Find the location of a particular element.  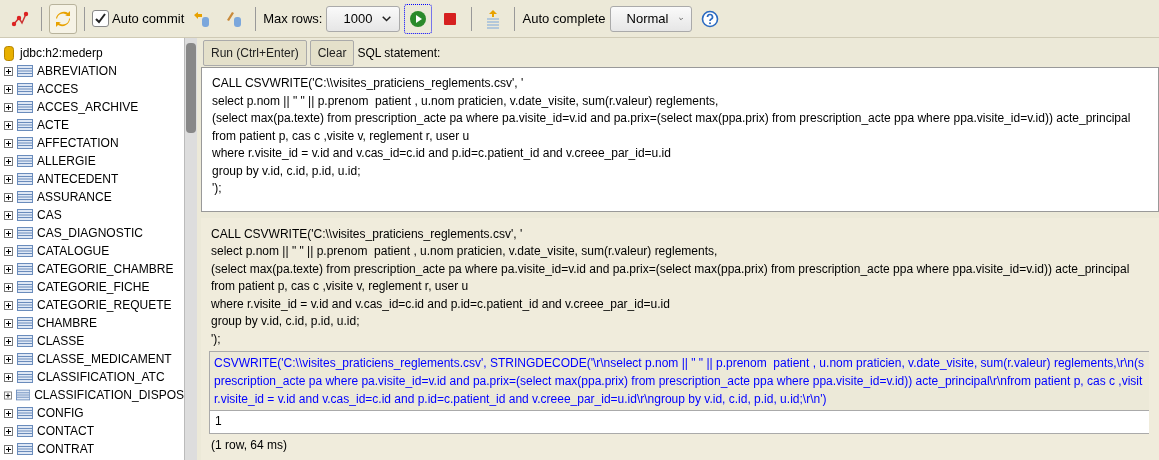

column-header: CSVWRITE('C:\\visites_praticiens_reglements.csv', STRINGDECODE('\r\nselect p.nom || " " || p.prenom patient , u.nom praticien, v.date_visite, sum(r.valeur) reglements,\r\n(s prescription_acte pa where pa.visite_id=v.id and pa.prix=(select max(ppa.prix) from prescription_acte ppa where ppa.visite_id=v.id)) acte_principal\r\nfrom patient p, cas c ,visit r.visite_id = v.id and v.cas_id=c.id and p.id=c.patient_id and v.creee_par_id=u.id\r\ngroup by v.id, c.id, p.id, u.id;\r\n') is located at coordinates (679, 381).